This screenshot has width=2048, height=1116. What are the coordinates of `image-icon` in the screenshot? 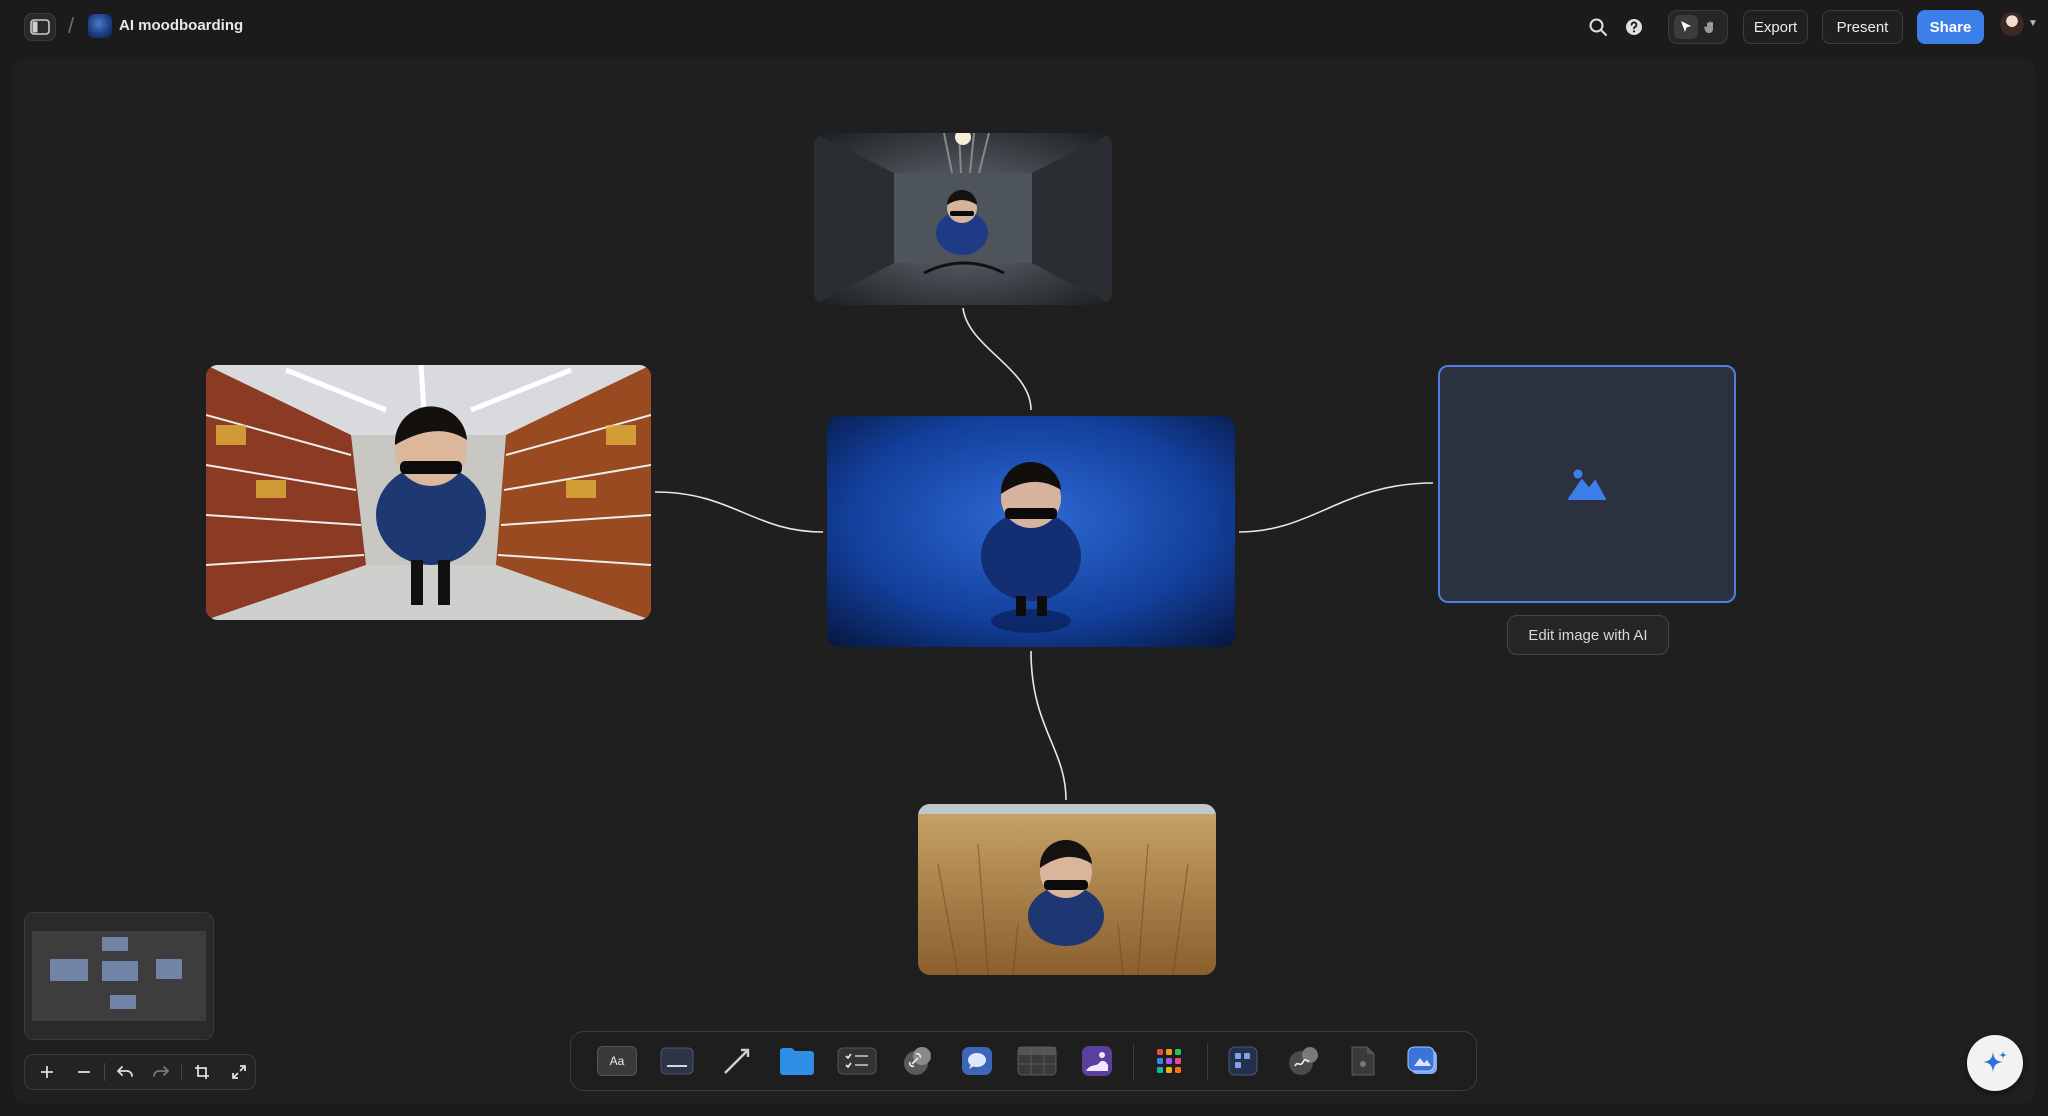 It's located at (1587, 484).